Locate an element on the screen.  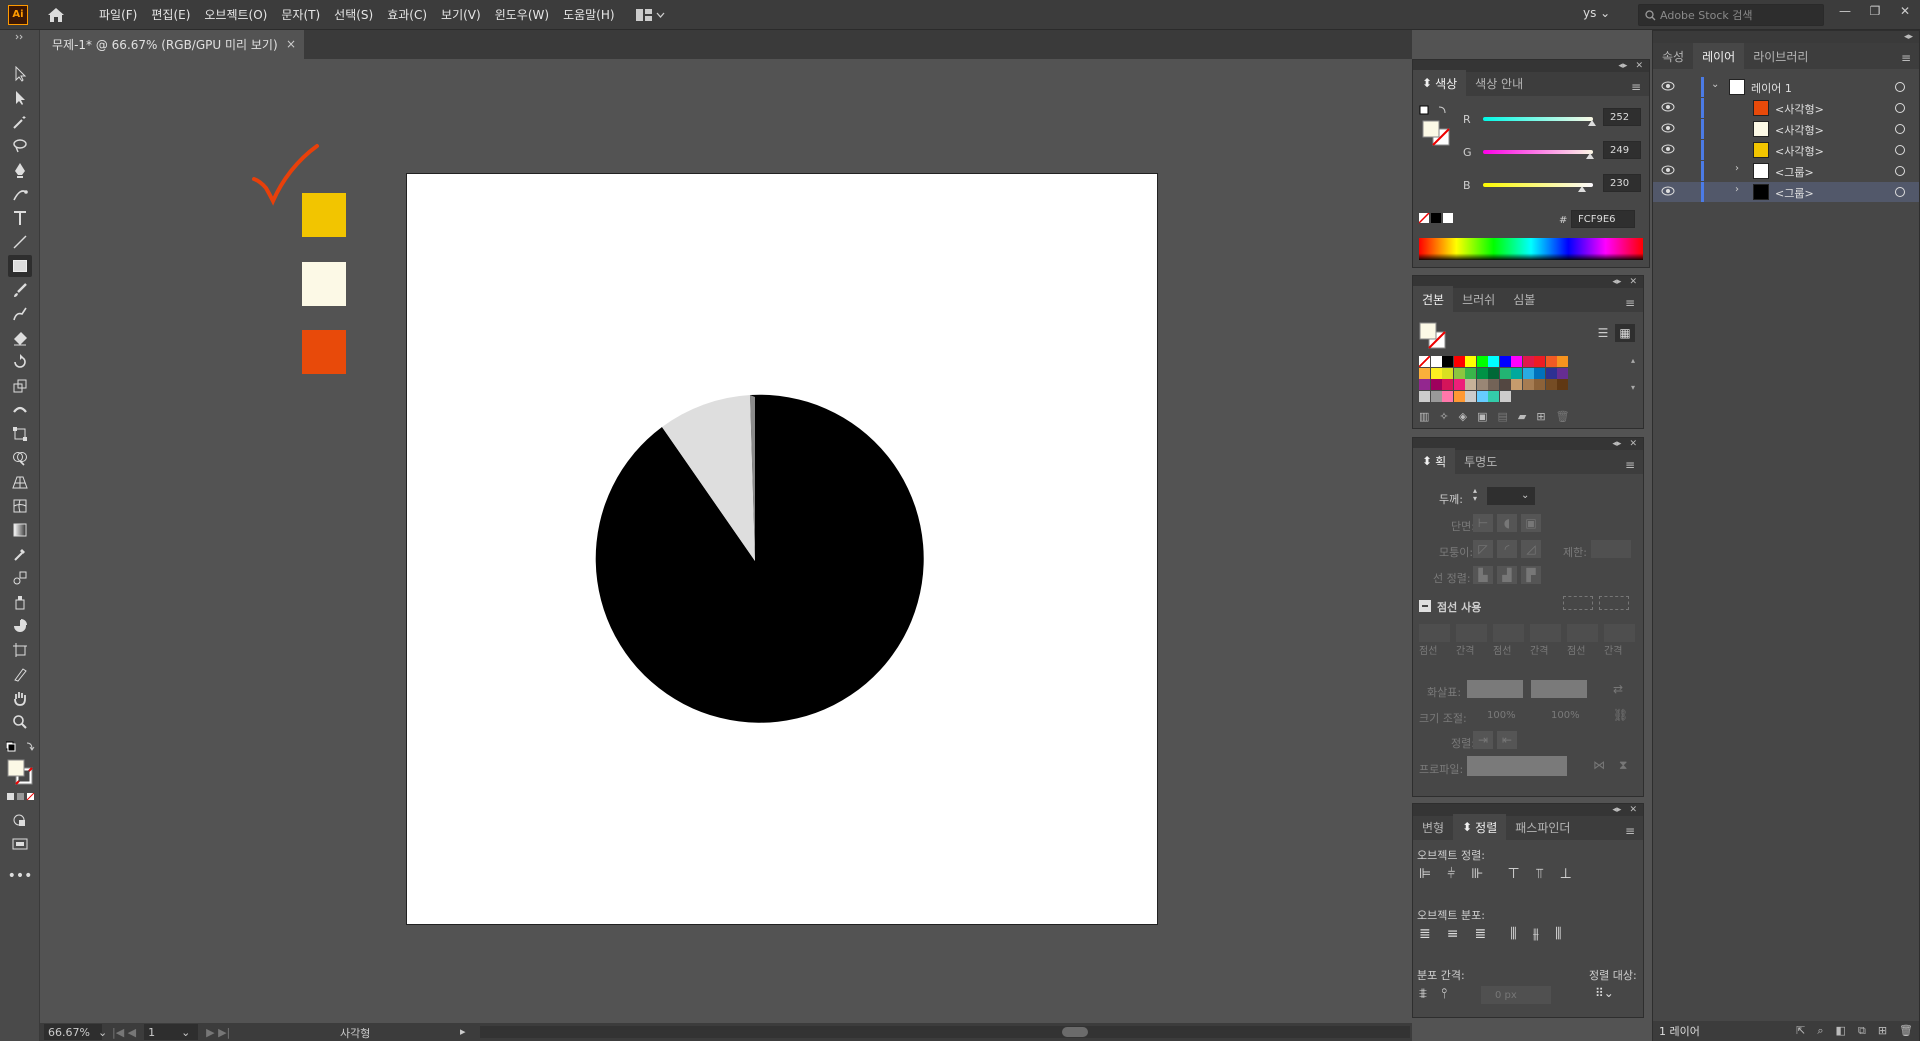
r-slider is located at coordinates (1538, 119).